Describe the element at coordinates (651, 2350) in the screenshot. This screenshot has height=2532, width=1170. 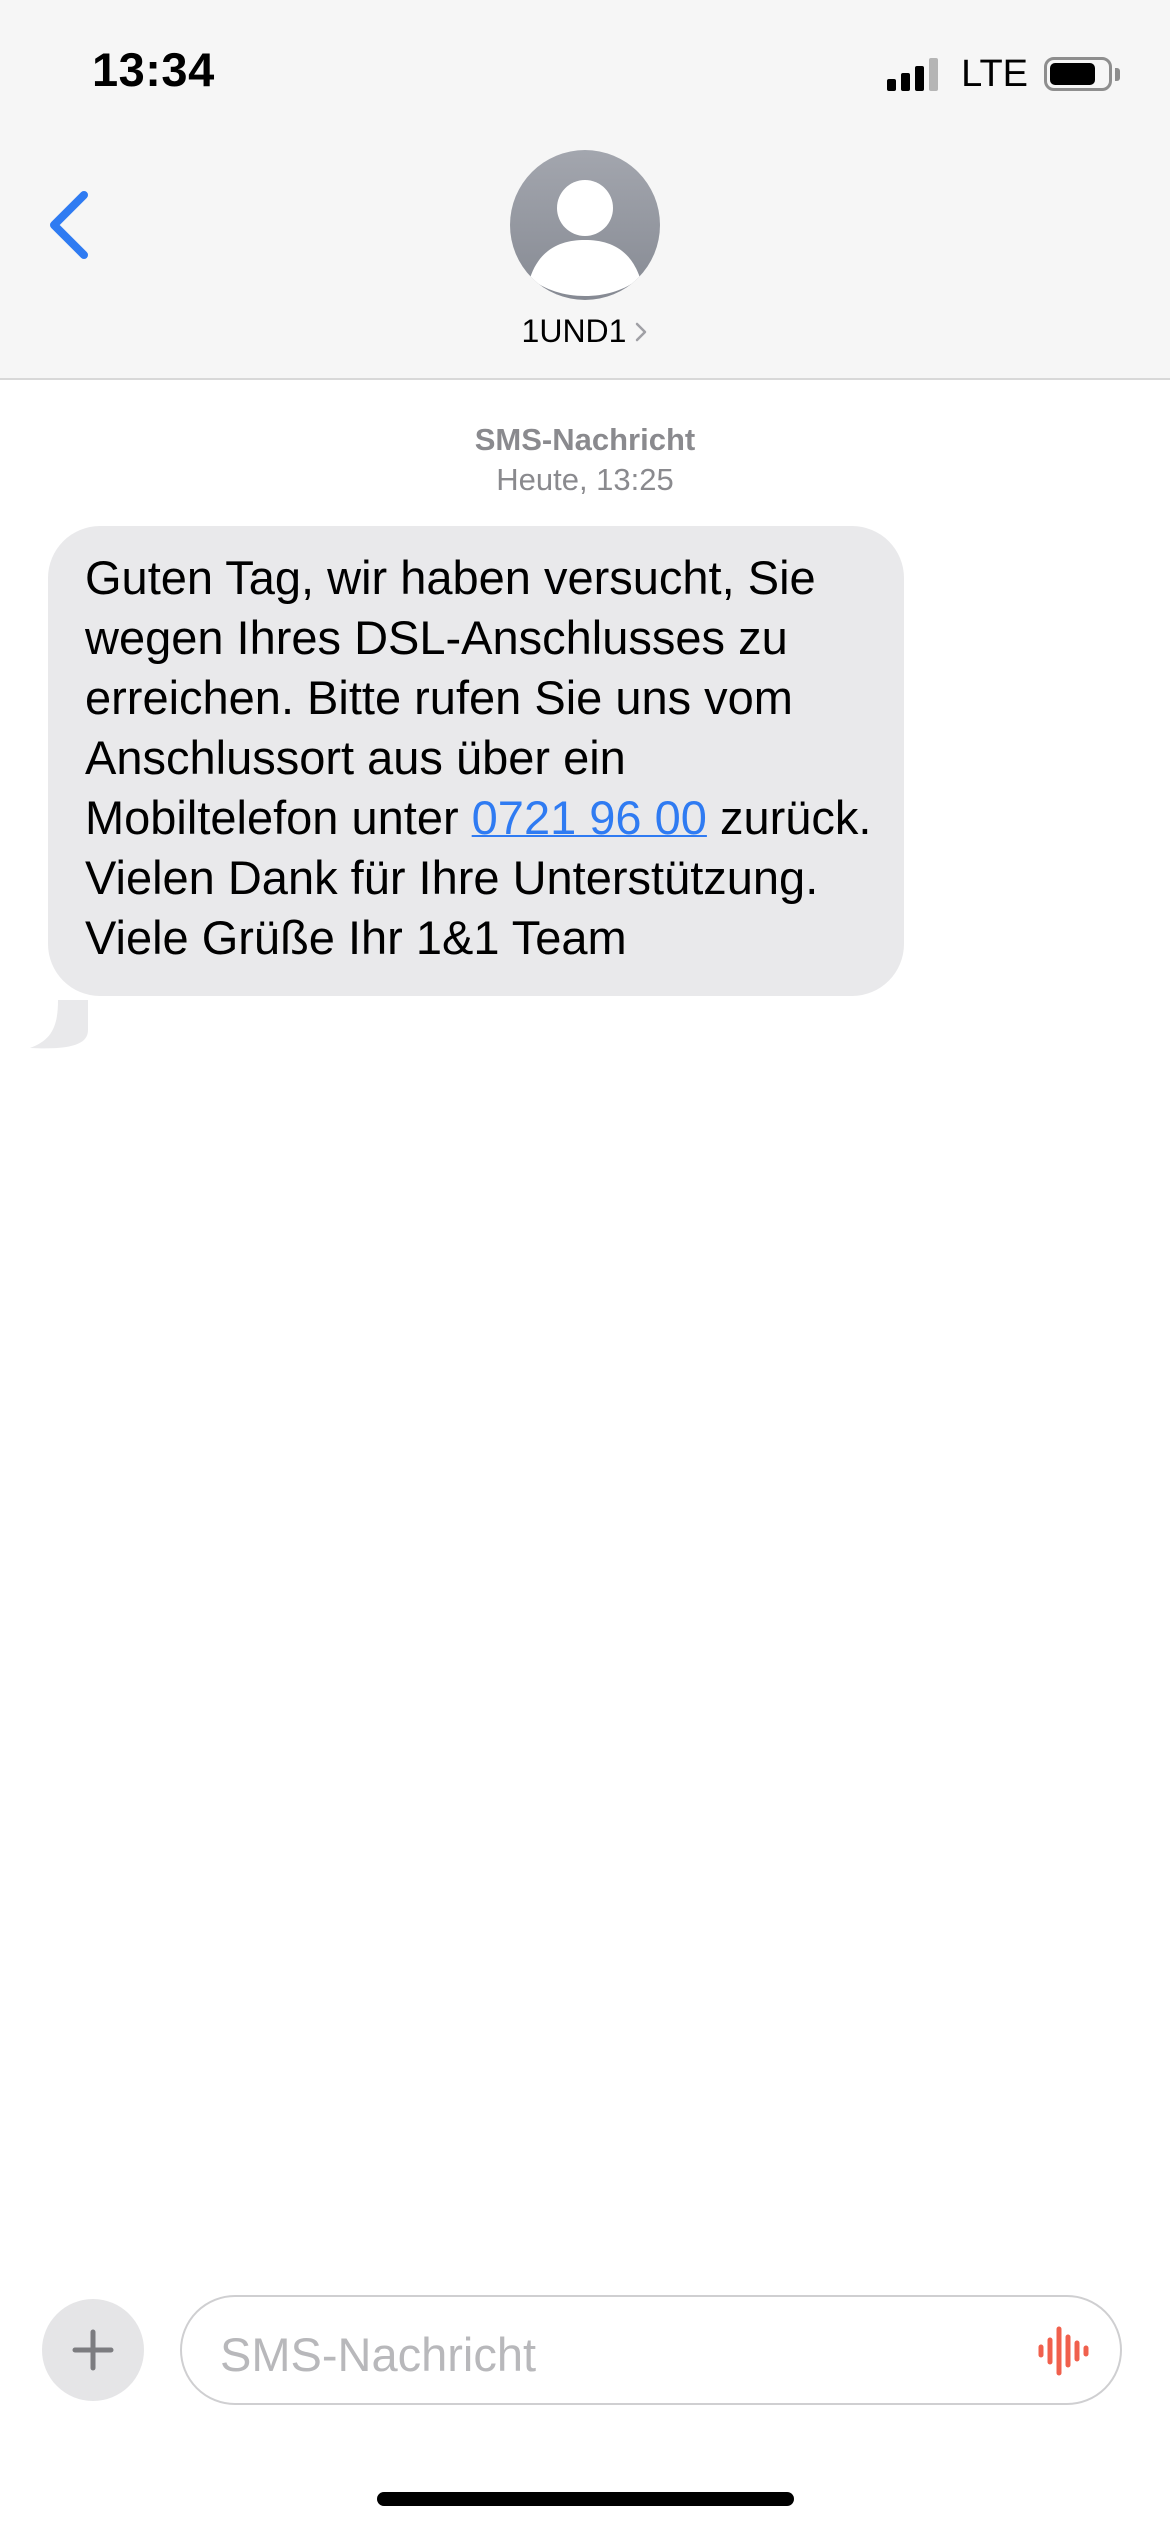
I see `message-input: SMS-Nachricht` at that location.